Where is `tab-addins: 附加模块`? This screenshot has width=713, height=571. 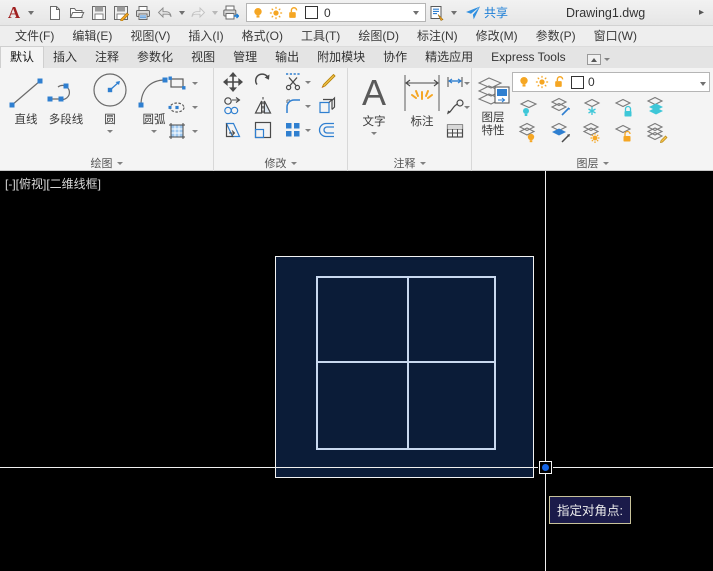 tab-addins: 附加模块 is located at coordinates (341, 57).